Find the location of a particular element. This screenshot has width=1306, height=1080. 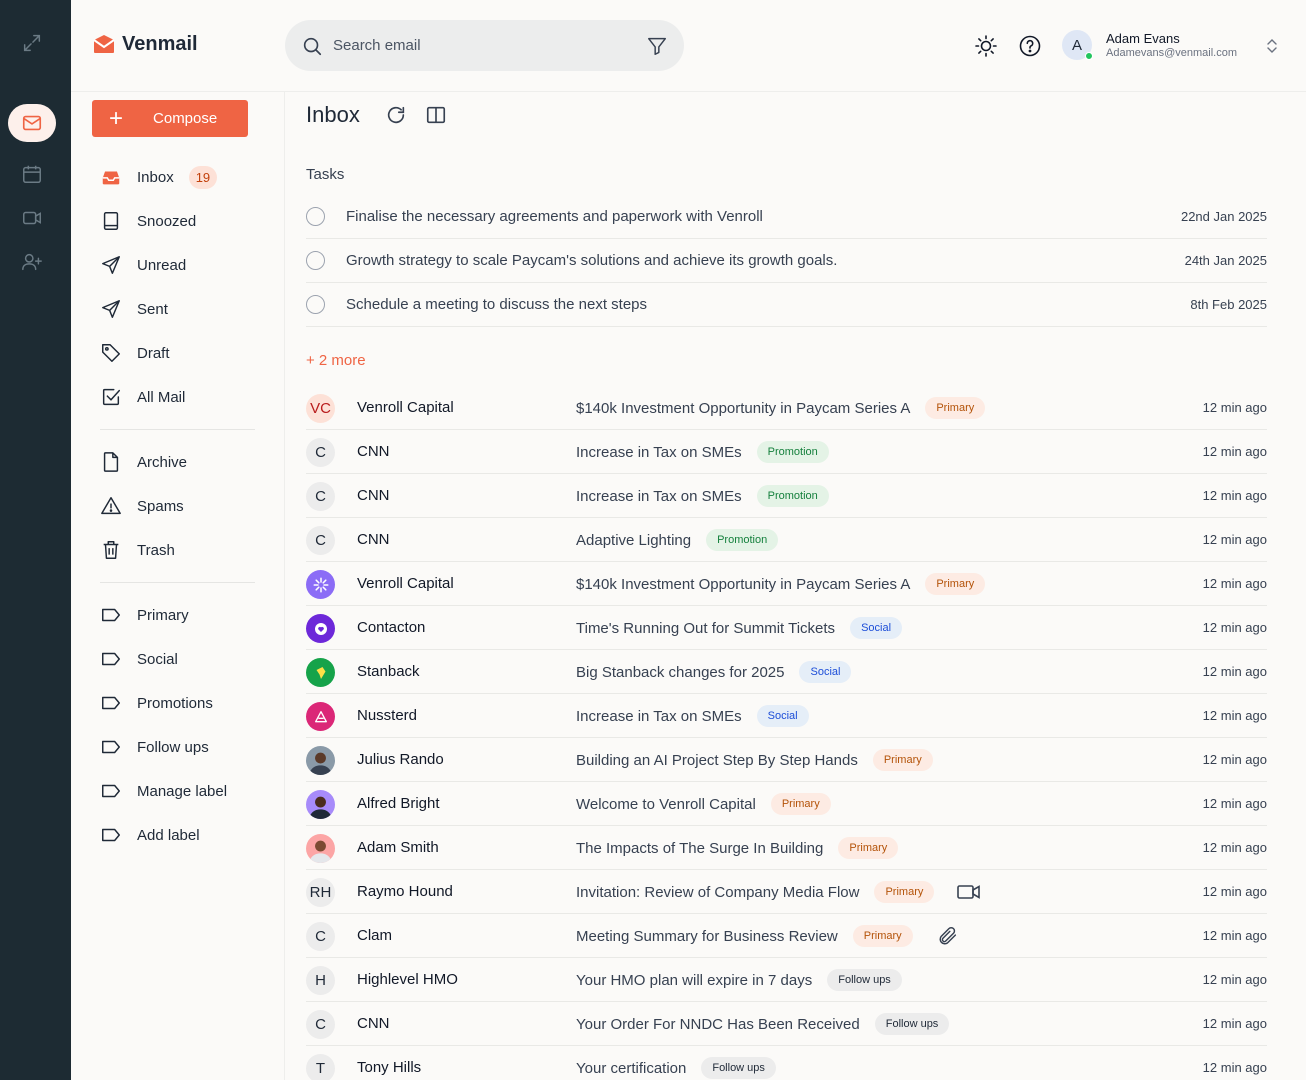

sidebar-item-sent: Sent is located at coordinates (134, 309).